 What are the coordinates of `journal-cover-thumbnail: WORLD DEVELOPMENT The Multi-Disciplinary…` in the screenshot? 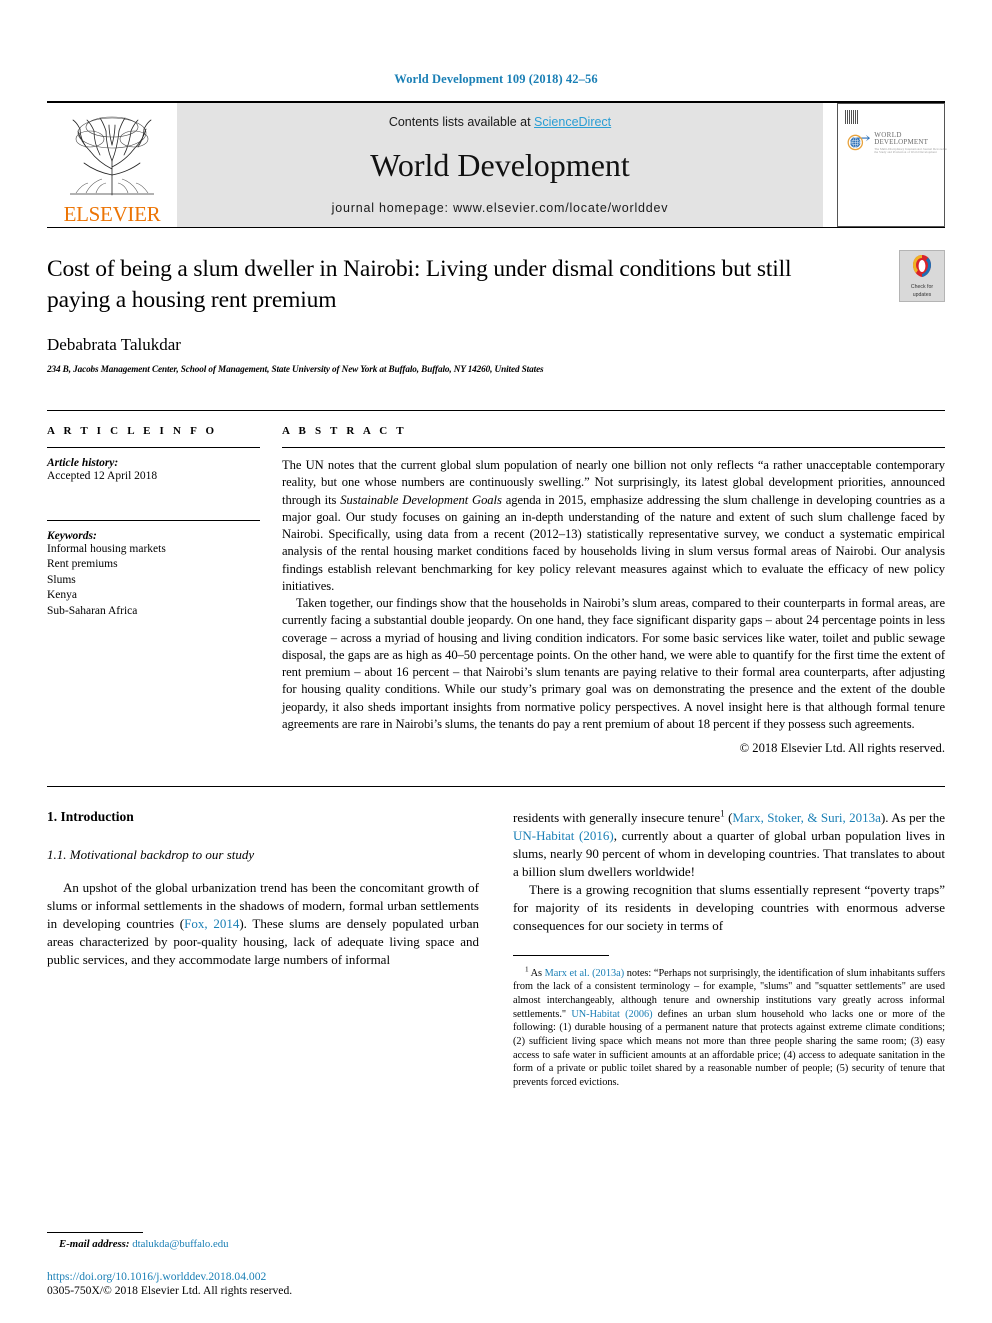 It's located at (892, 165).